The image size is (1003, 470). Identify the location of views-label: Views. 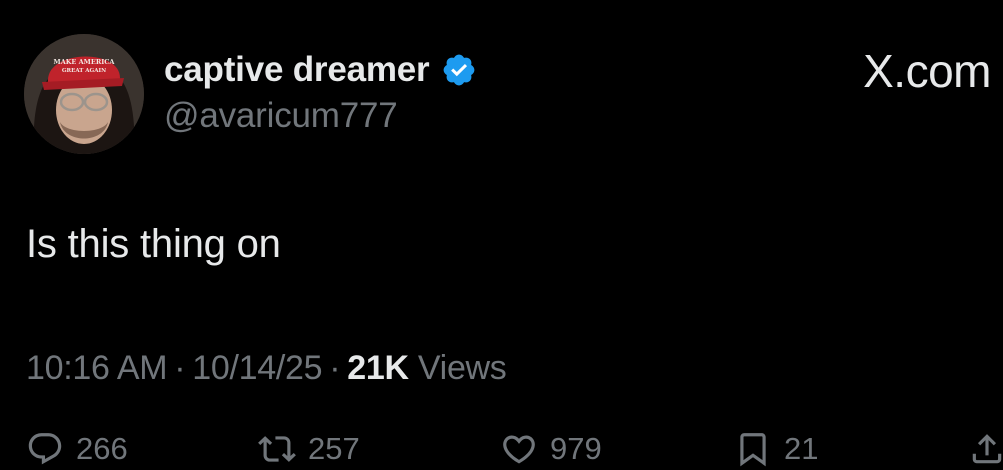
(462, 368).